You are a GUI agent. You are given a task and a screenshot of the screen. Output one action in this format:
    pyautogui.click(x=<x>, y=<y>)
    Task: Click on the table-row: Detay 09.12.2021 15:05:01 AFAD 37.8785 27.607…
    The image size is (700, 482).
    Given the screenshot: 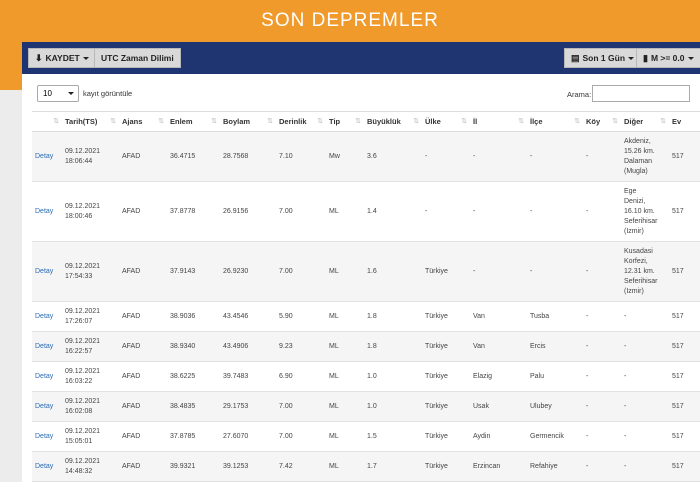 What is the action you would take?
    pyautogui.click(x=366, y=436)
    